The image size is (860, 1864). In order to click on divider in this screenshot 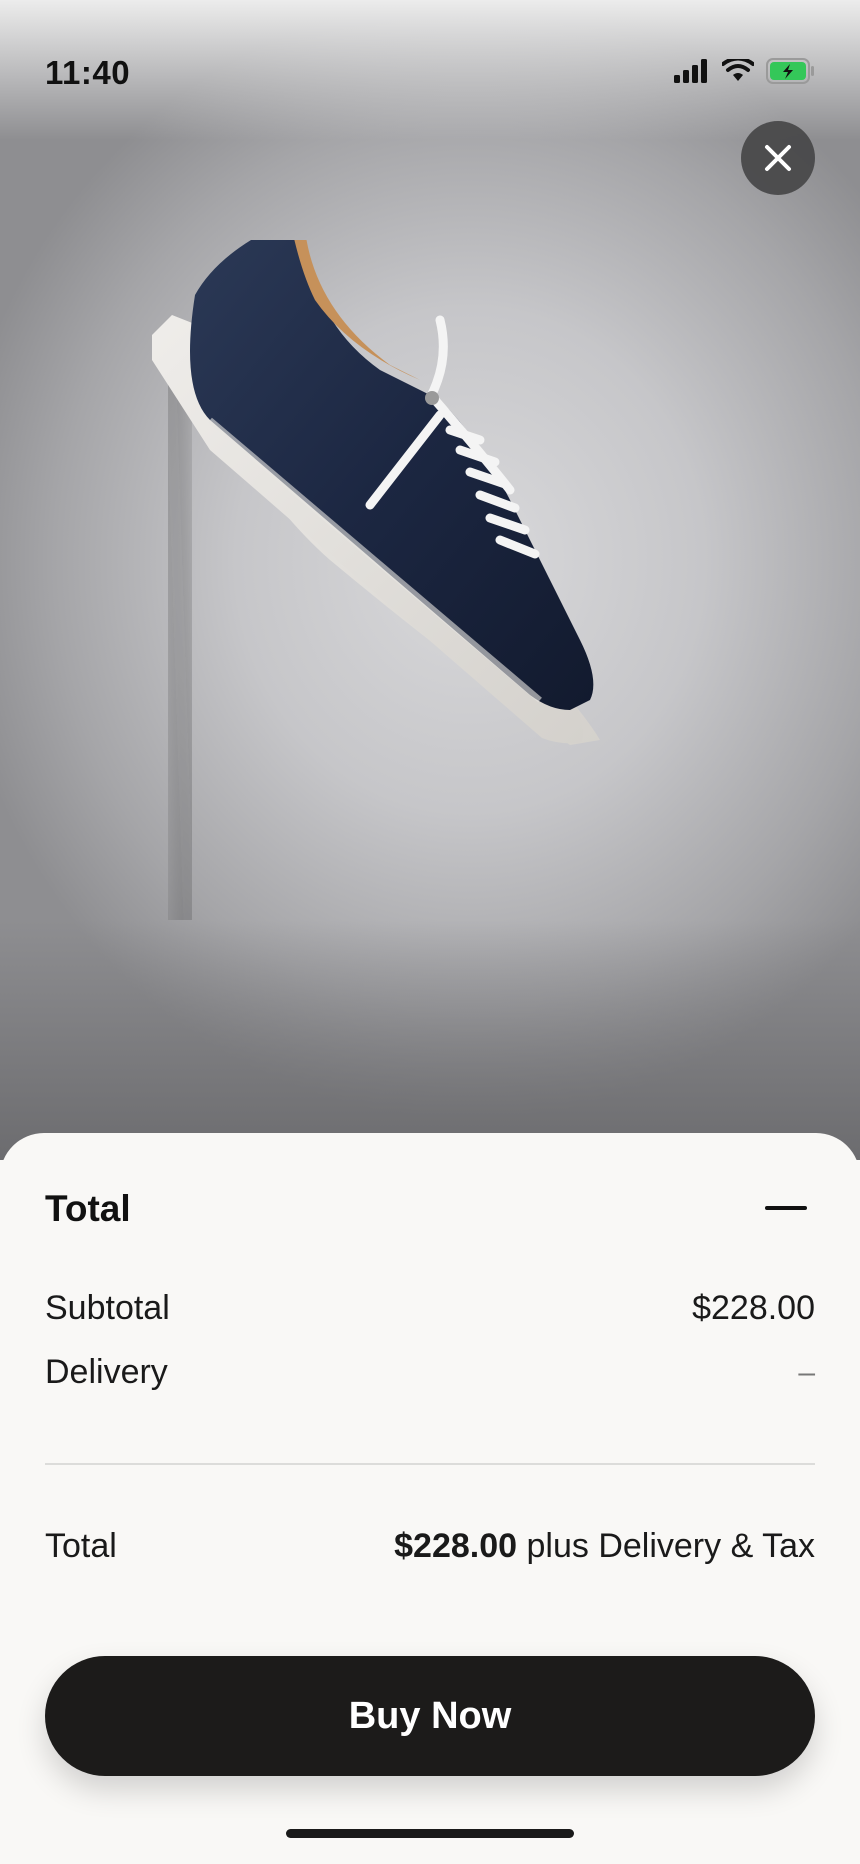, I will do `click(430, 1464)`.